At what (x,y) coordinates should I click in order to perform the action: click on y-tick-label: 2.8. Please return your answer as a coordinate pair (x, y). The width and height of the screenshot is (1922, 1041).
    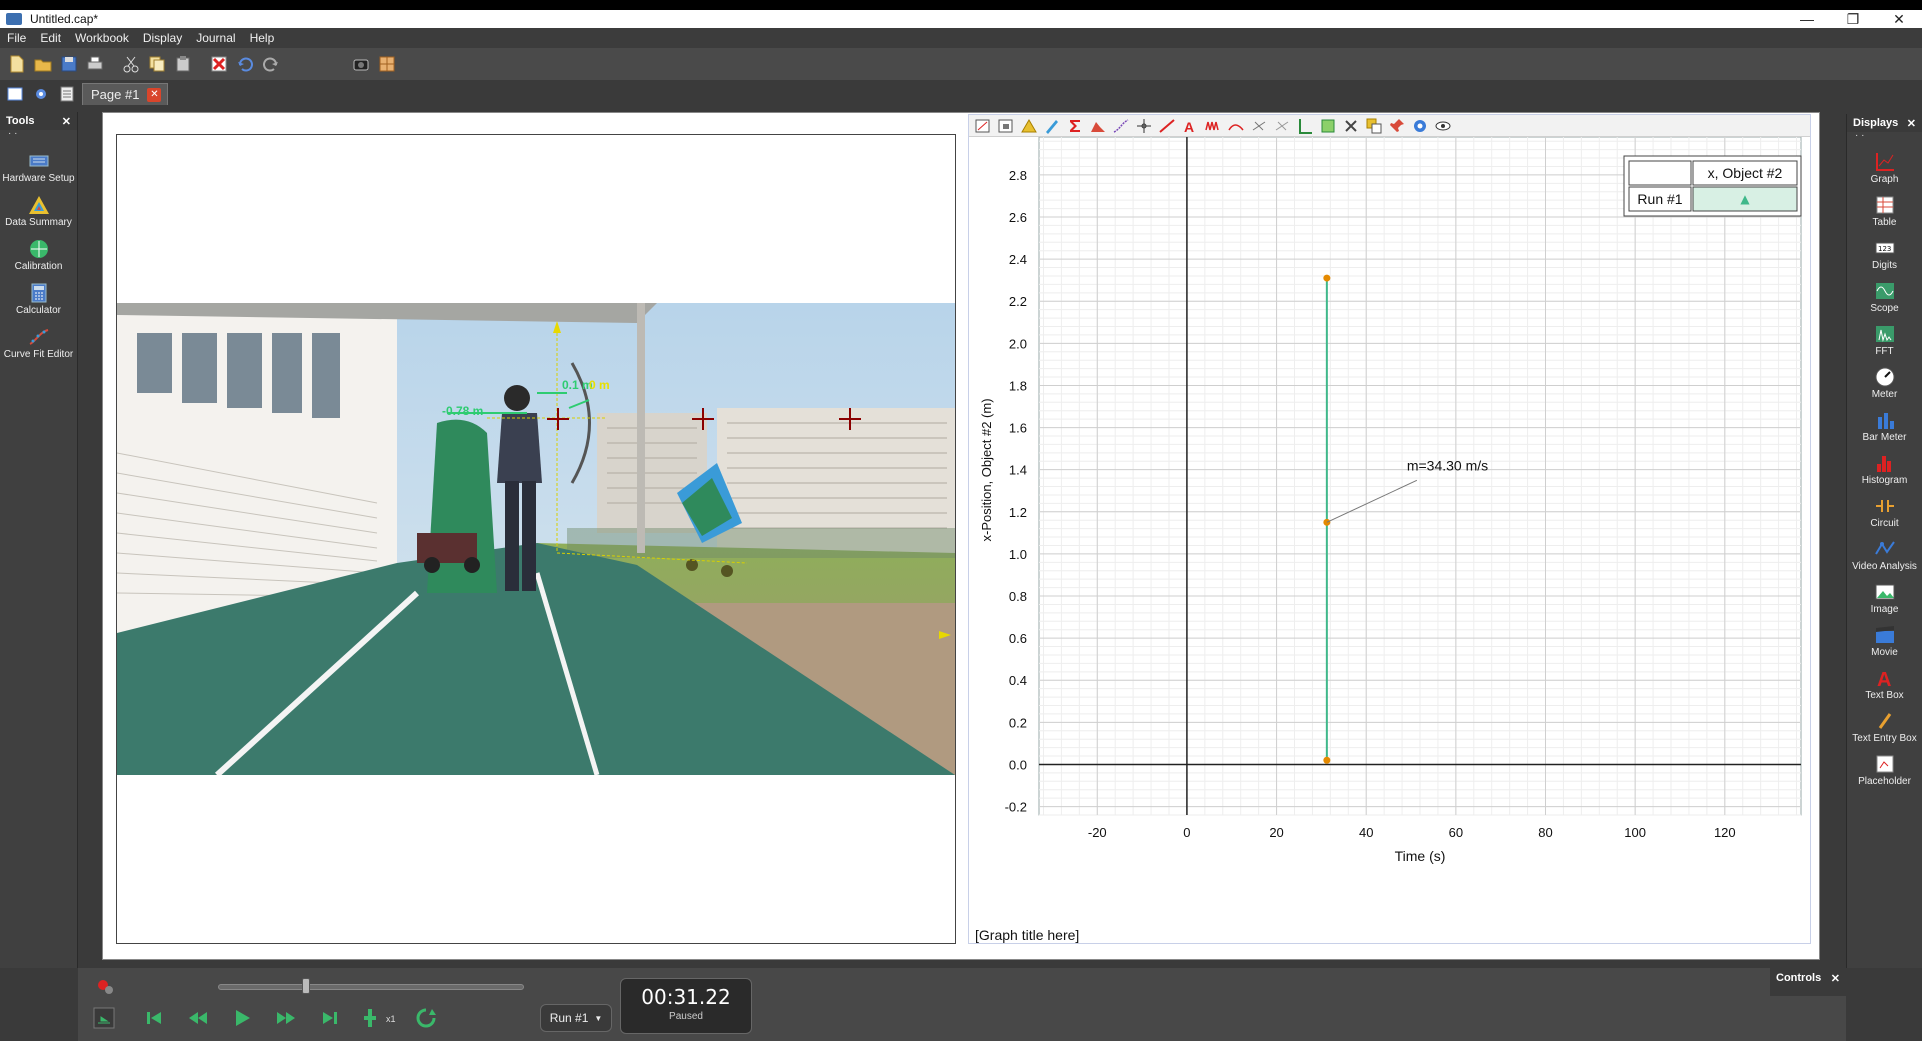
    Looking at the image, I should click on (1018, 175).